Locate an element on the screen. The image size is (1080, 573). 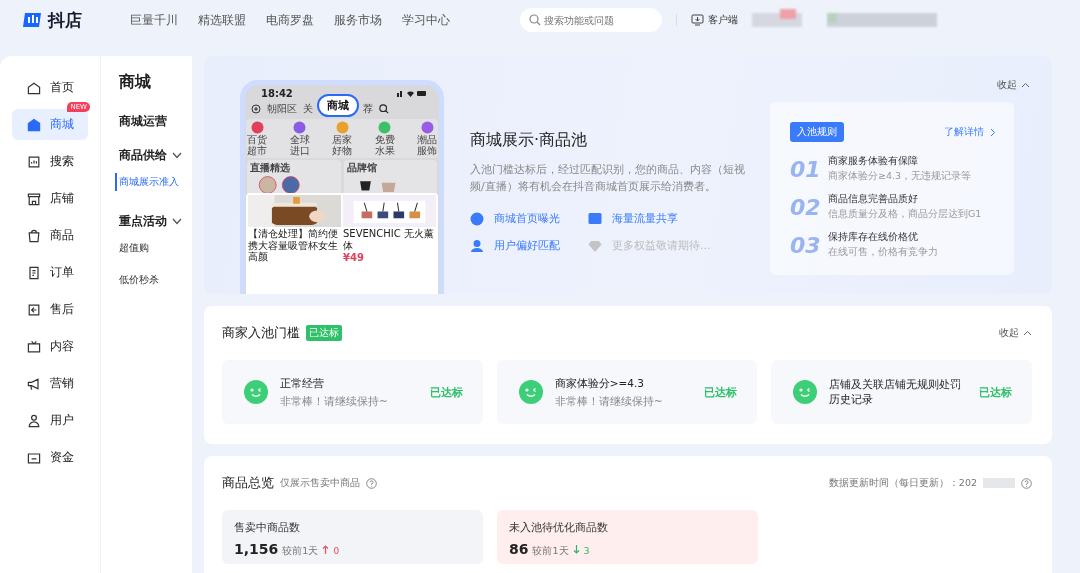
add-icon is located at coordinates (256, 108).